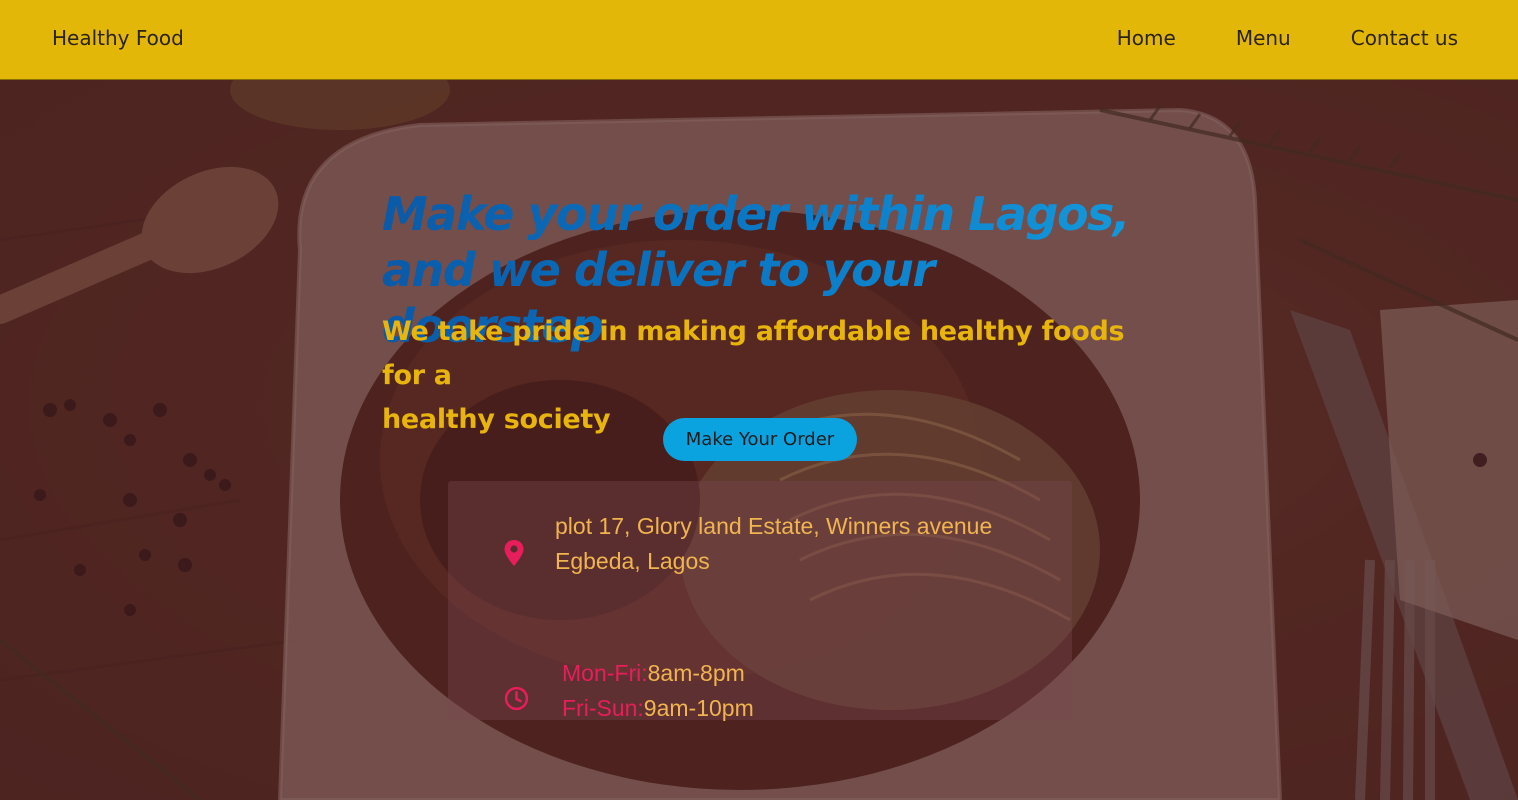 The width and height of the screenshot is (1518, 800). I want to click on hours-time-value: 9am-10pm, so click(698, 708).